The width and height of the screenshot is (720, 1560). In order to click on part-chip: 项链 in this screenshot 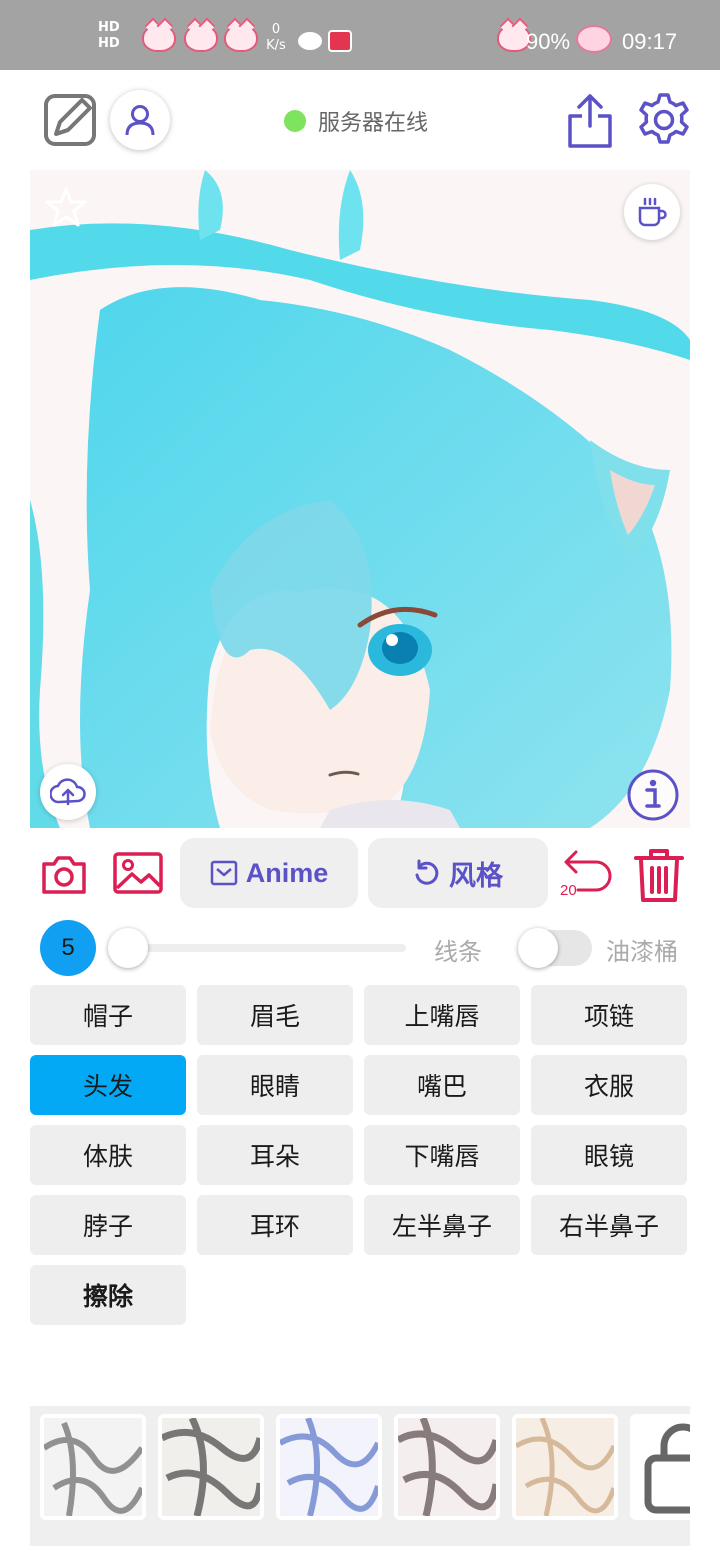, I will do `click(609, 1015)`.